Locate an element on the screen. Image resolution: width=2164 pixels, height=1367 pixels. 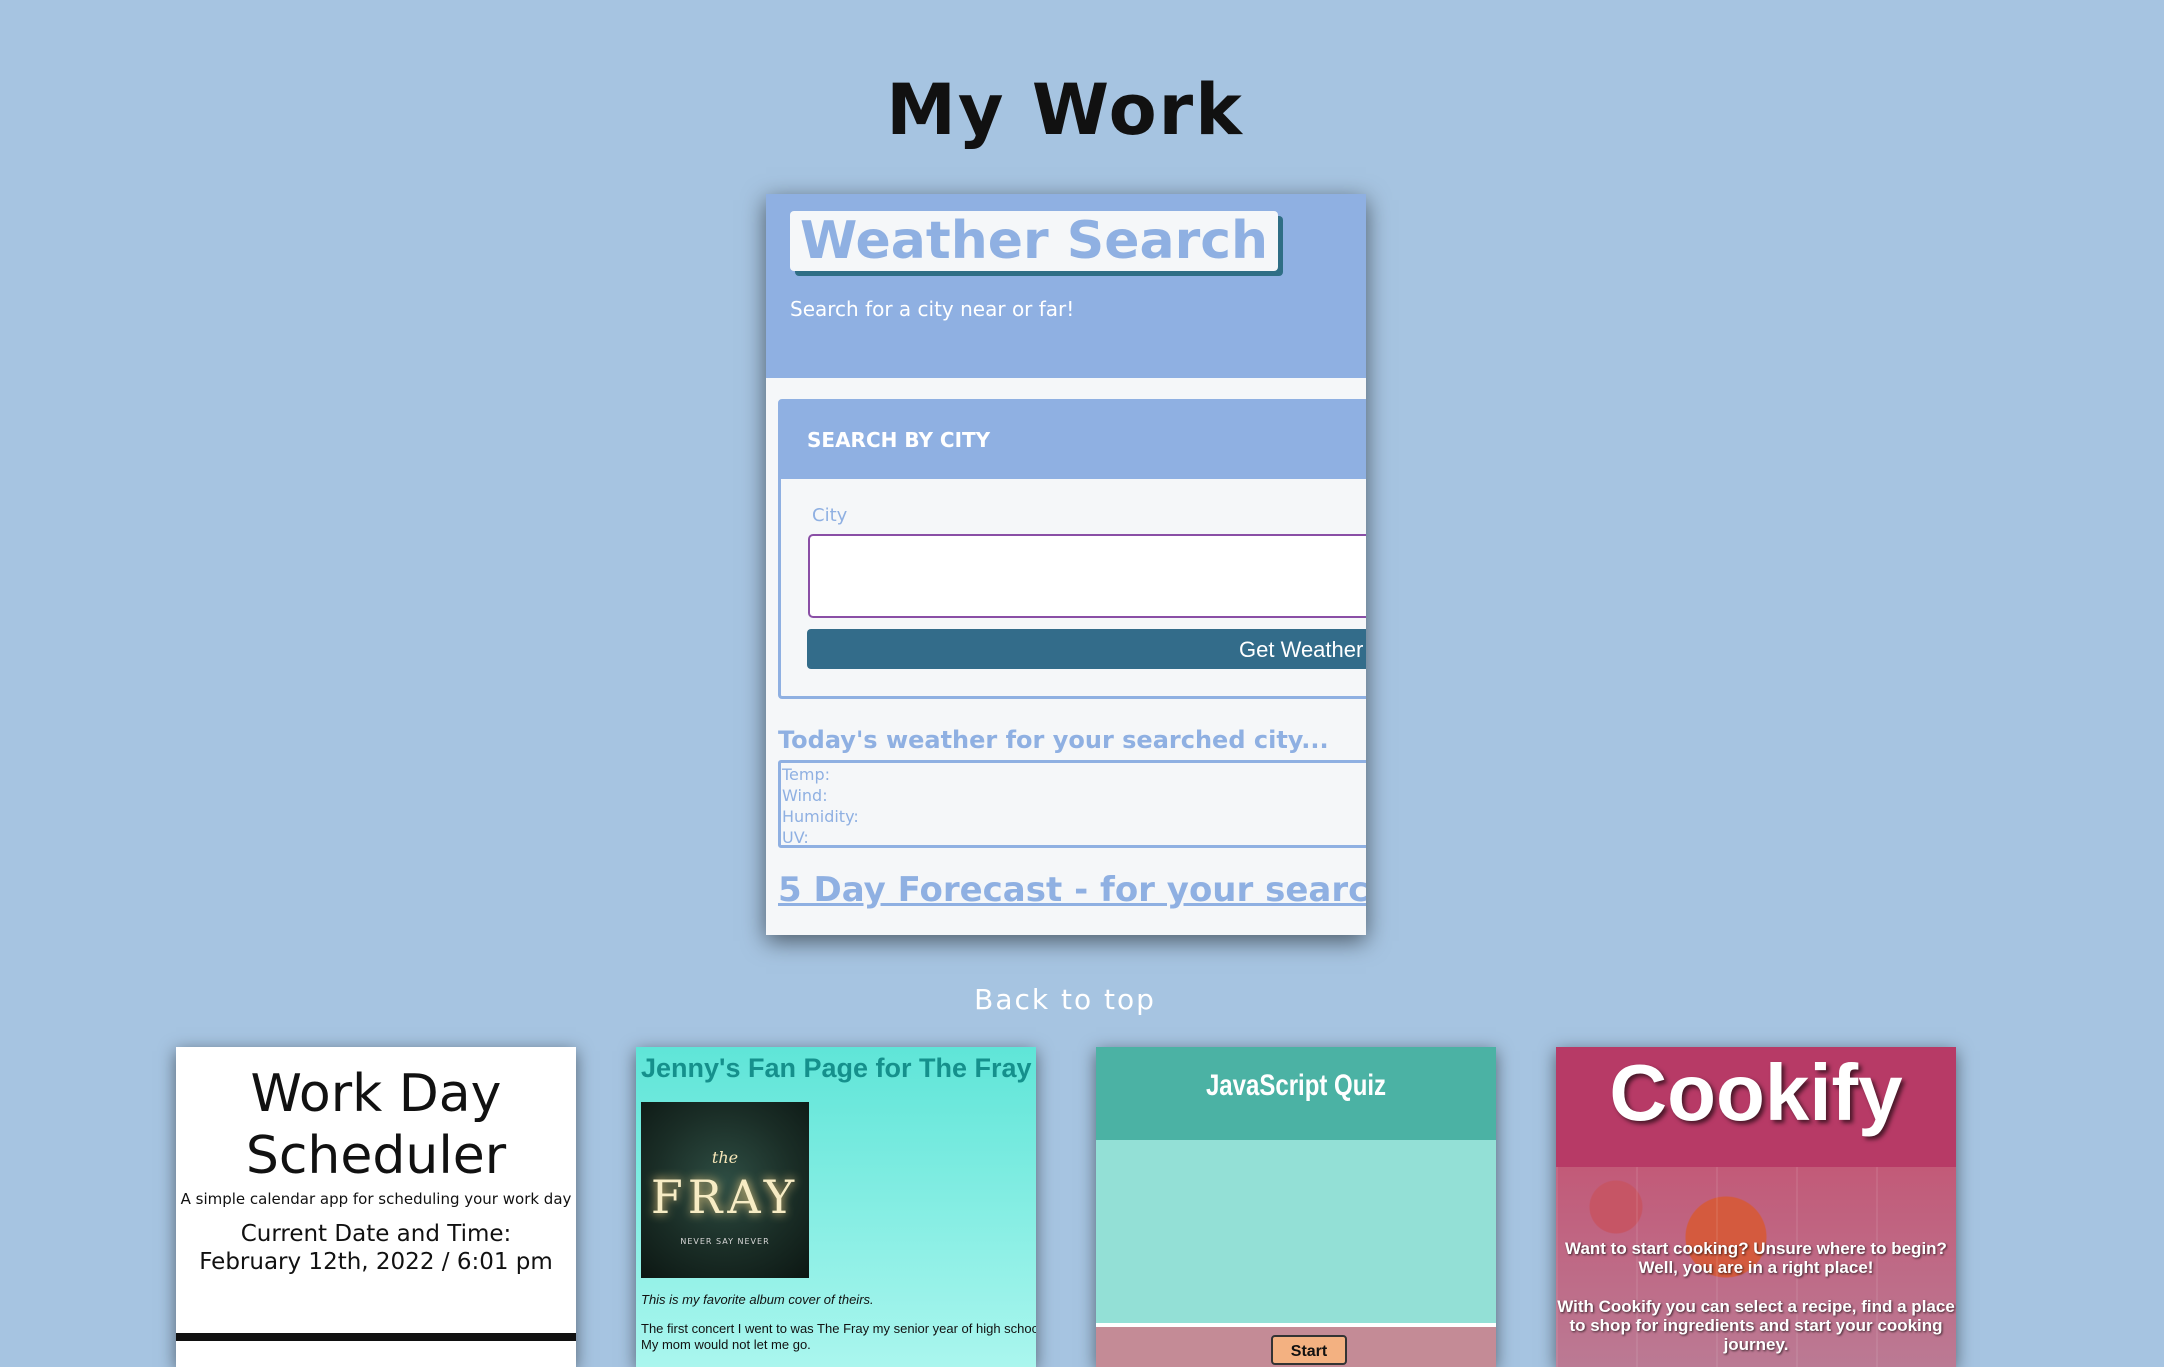
scheduler-datetime-label: Current Date and Time: is located at coordinates (376, 1234).